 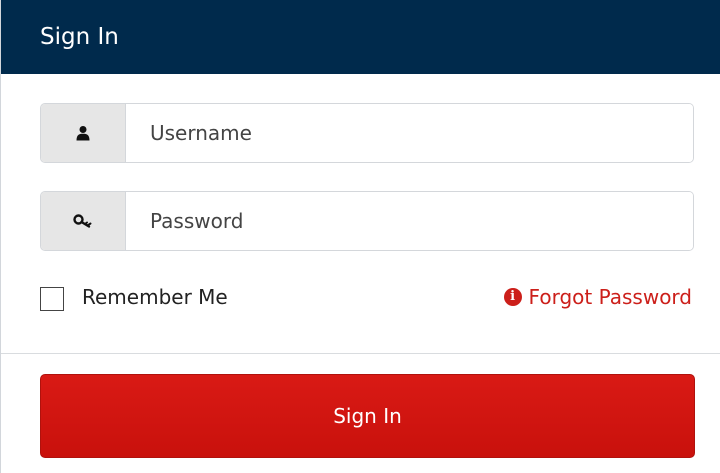 I want to click on key-icon, so click(x=82, y=221).